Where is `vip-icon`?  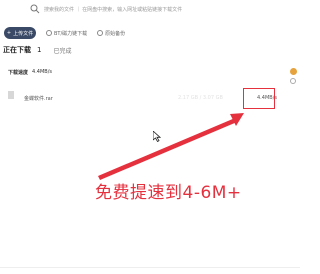
vip-icon is located at coordinates (293, 71).